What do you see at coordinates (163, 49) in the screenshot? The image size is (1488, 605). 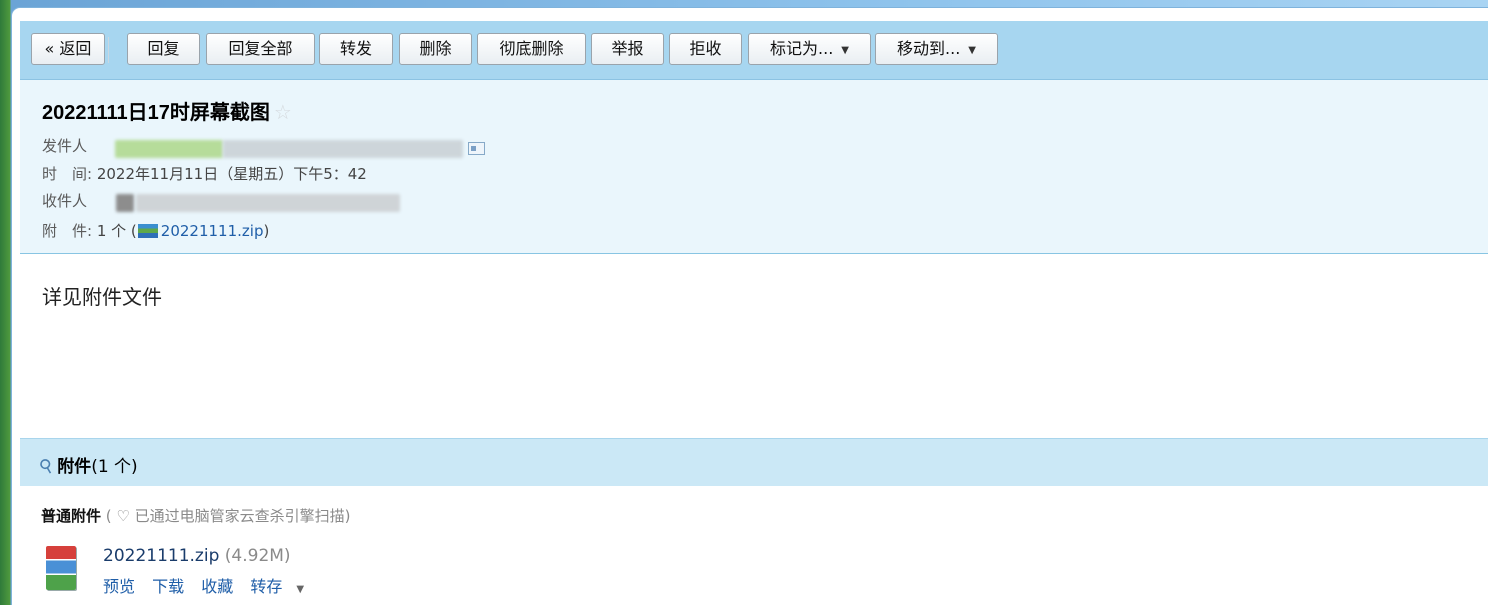 I see `reply-button: 回复` at bounding box center [163, 49].